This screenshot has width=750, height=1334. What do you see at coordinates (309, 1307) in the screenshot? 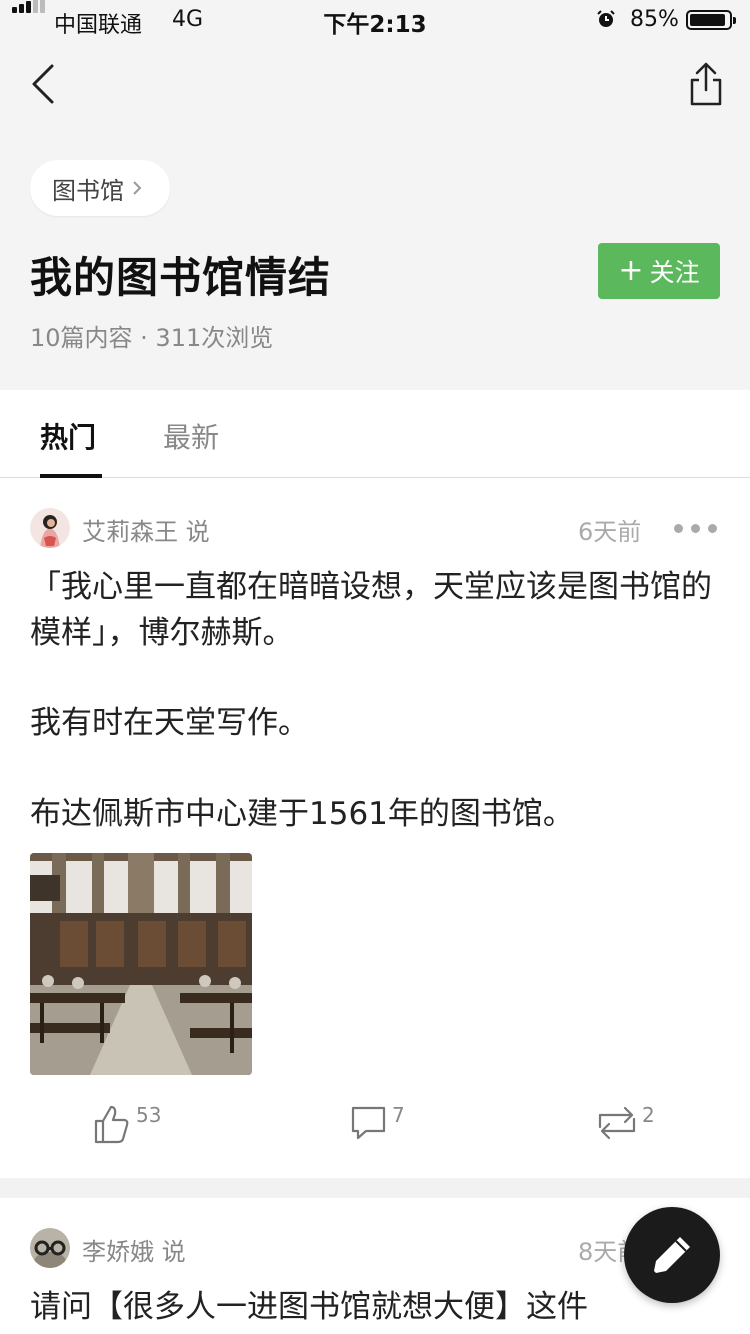
I see `post-paragraph: 请问【很多人一进图书馆就想大便】这件` at bounding box center [309, 1307].